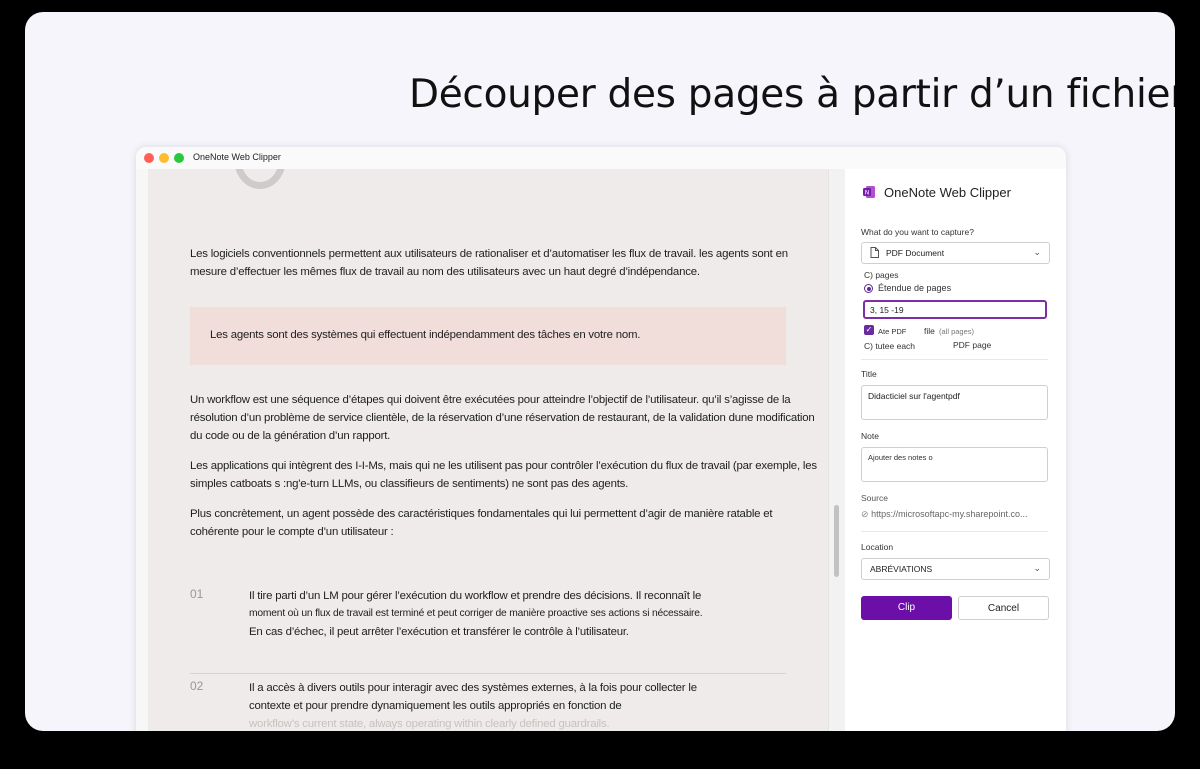 The image size is (1200, 769). What do you see at coordinates (915, 253) in the screenshot?
I see `capture-type-value: PDF Document` at bounding box center [915, 253].